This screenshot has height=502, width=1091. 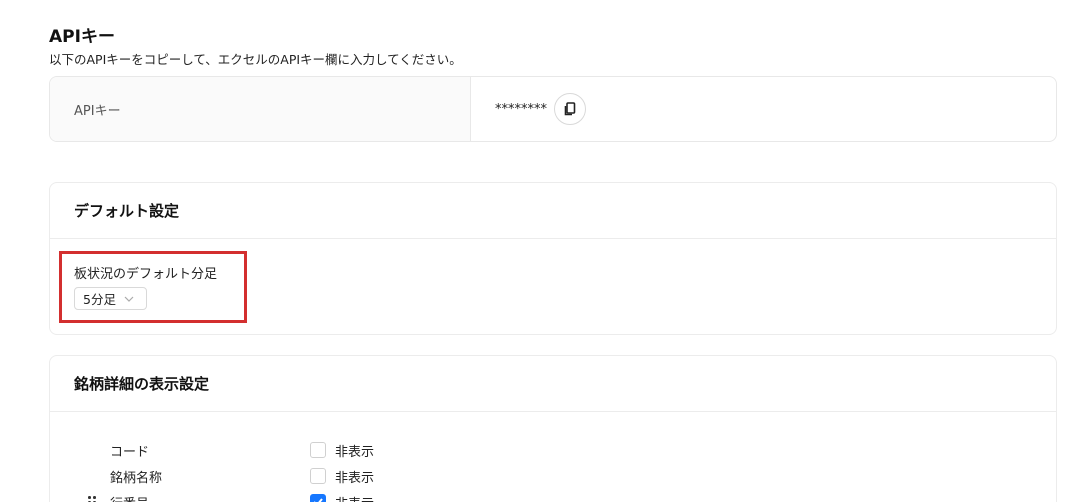 I want to click on field-name: 銘柄名称, so click(x=136, y=478).